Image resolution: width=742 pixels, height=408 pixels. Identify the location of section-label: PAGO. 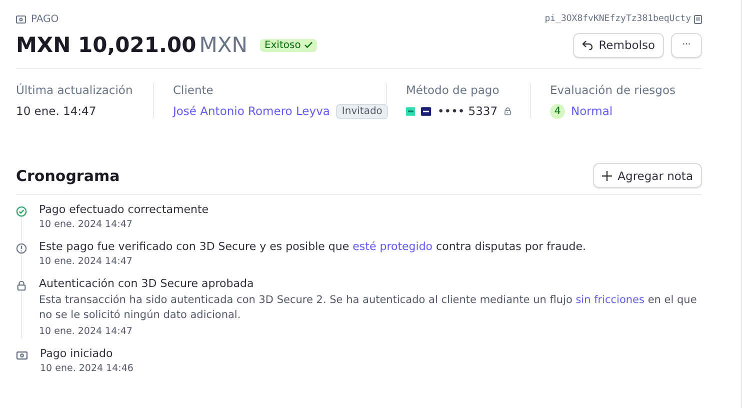
(45, 19).